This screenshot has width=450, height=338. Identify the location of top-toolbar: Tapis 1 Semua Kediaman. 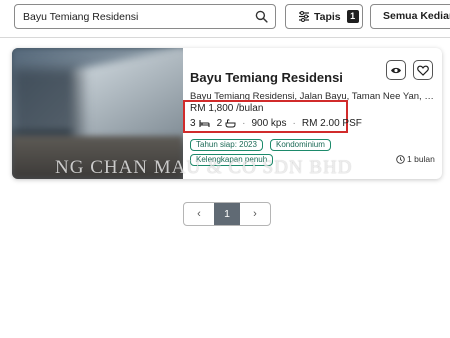
(225, 17).